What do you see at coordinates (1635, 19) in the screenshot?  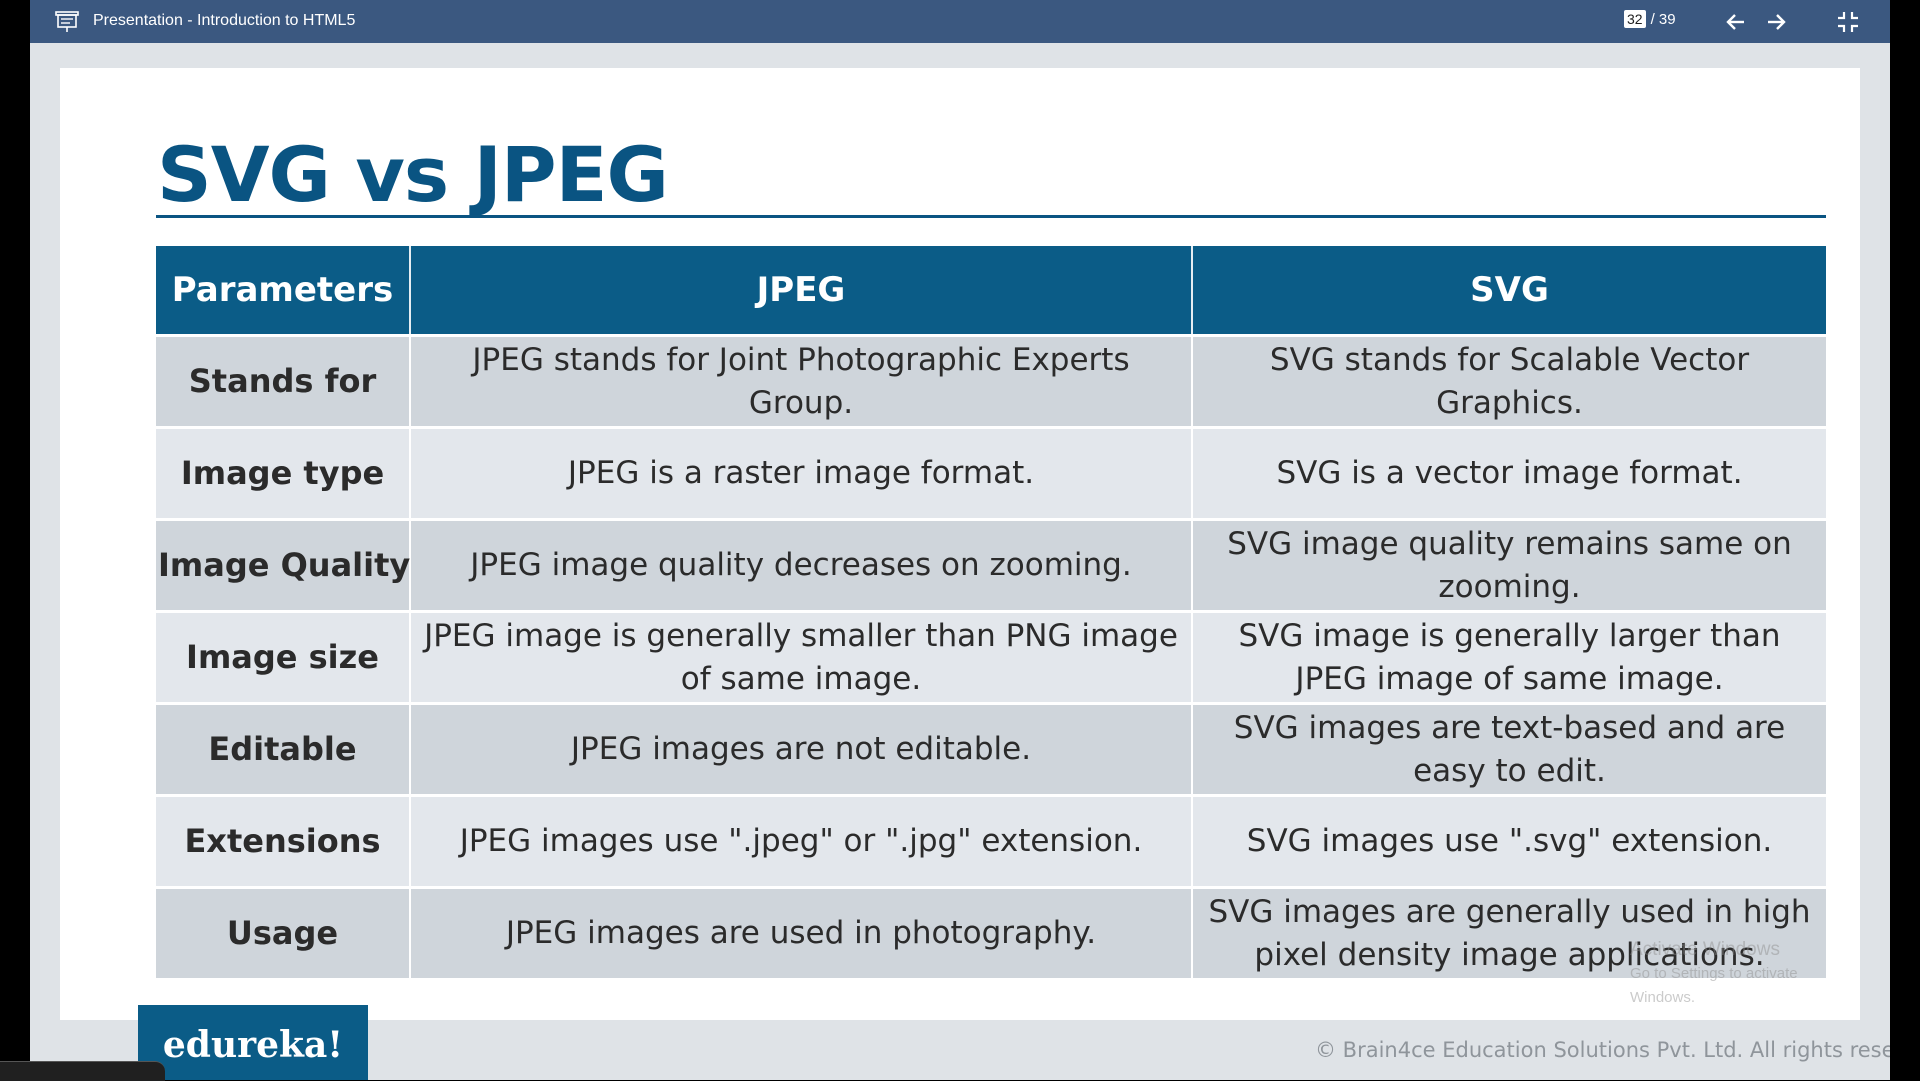 I see `page-number-input: 32` at bounding box center [1635, 19].